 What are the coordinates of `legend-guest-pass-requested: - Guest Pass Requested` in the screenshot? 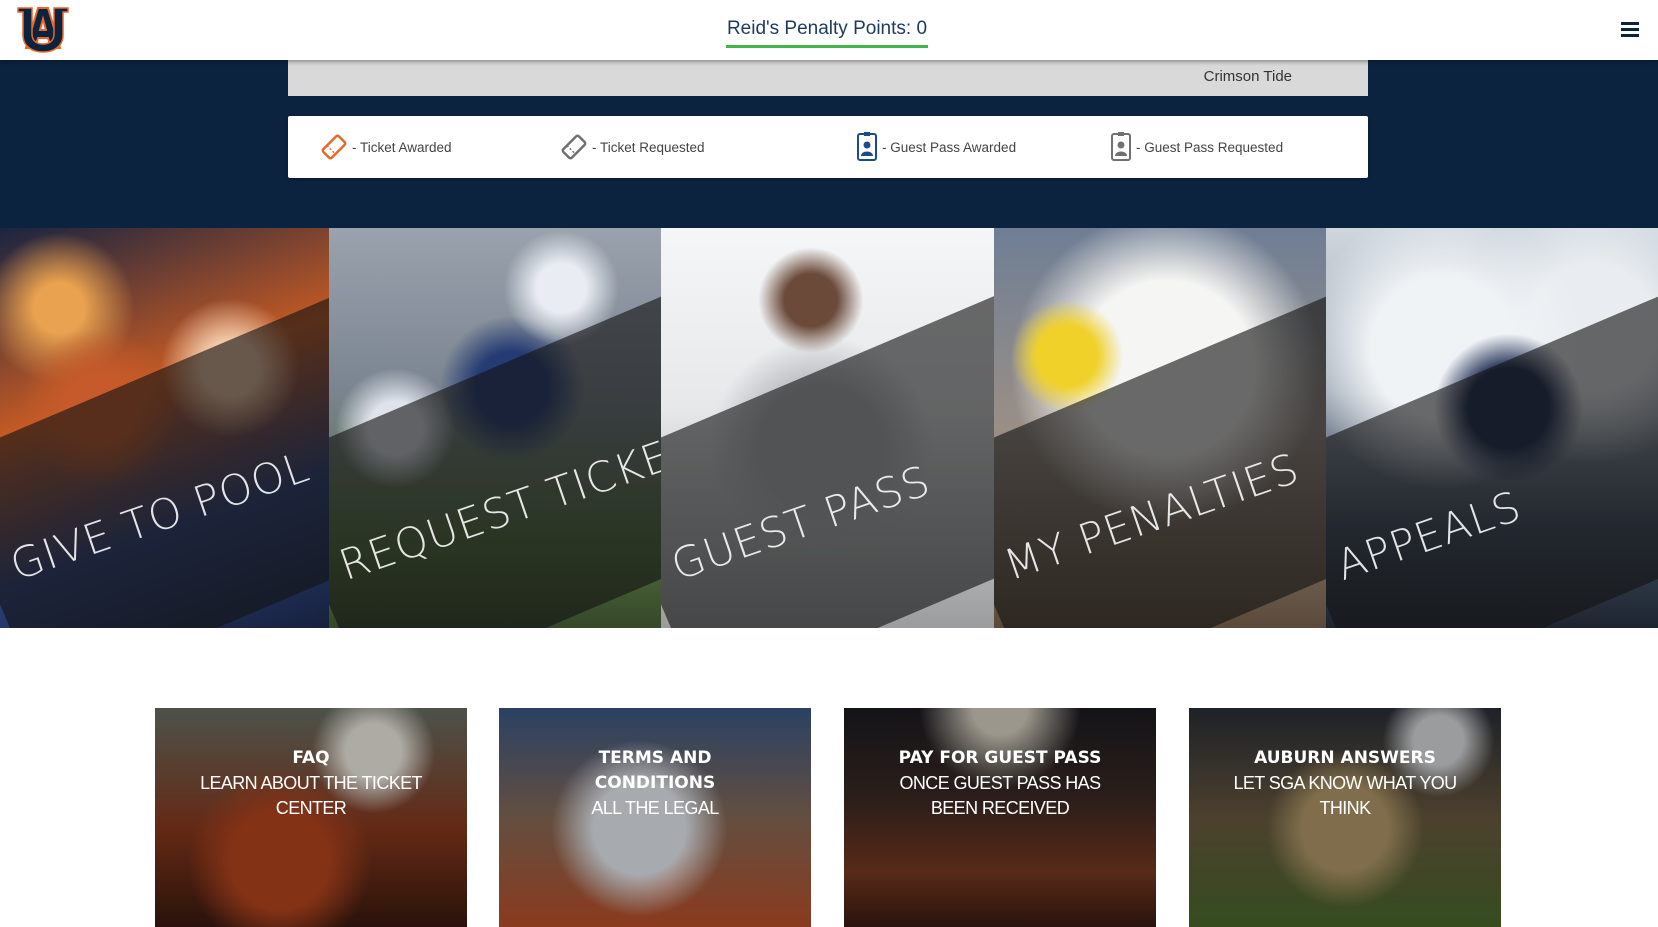 It's located at (1196, 147).